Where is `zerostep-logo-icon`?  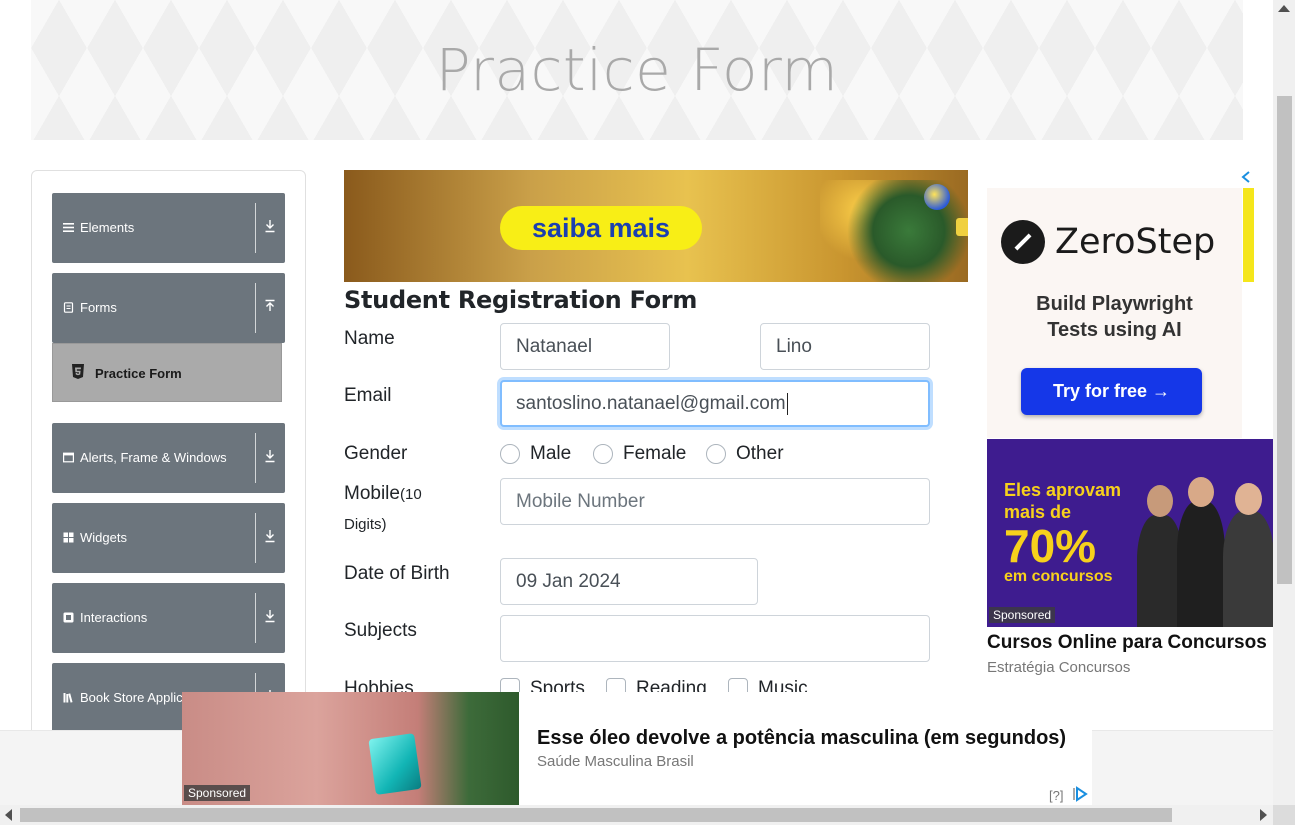 zerostep-logo-icon is located at coordinates (1023, 242).